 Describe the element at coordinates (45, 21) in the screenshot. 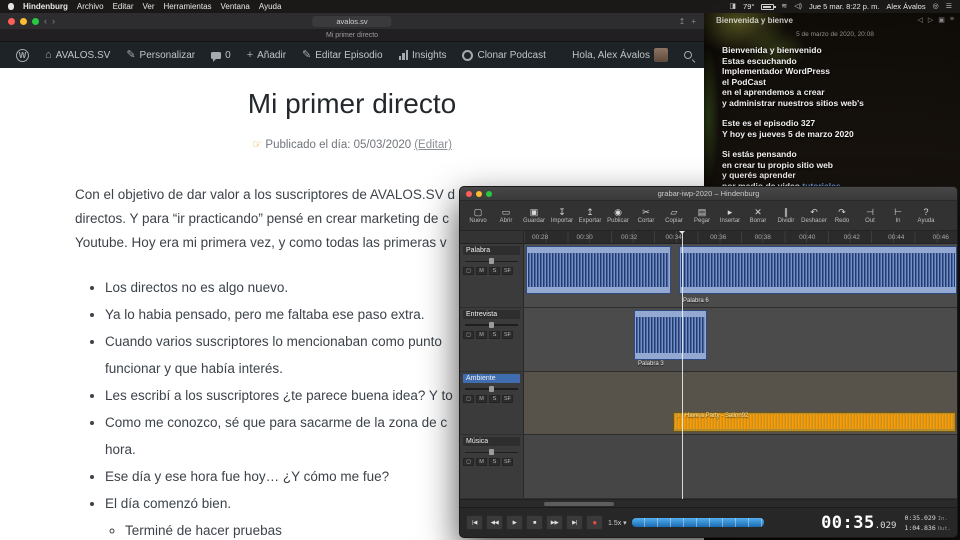

I see `back-icon: ‹` at that location.